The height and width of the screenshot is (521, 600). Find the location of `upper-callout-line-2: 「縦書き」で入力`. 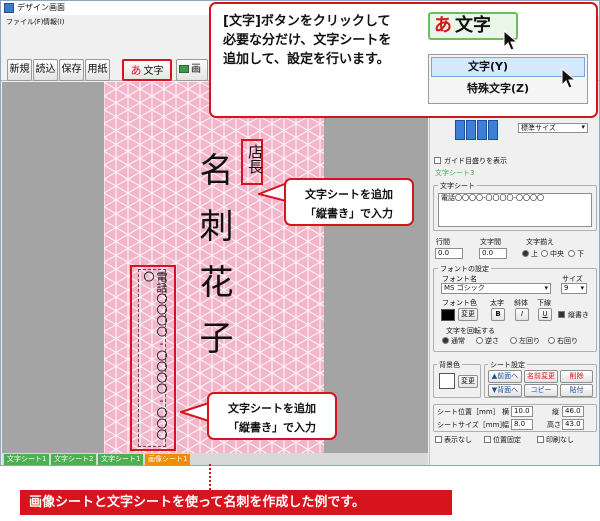

upper-callout-line-2: 「縦書き」で入力 is located at coordinates (349, 213).